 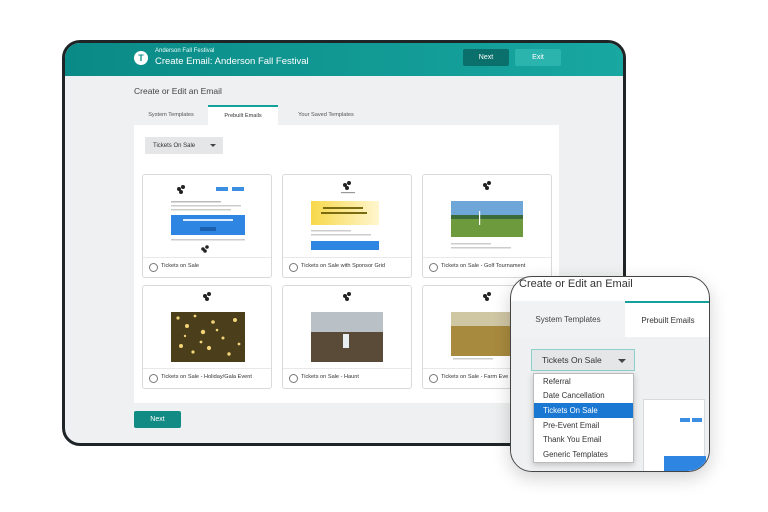 I want to click on section-heading: Create or Edit an Email, so click(x=178, y=91).